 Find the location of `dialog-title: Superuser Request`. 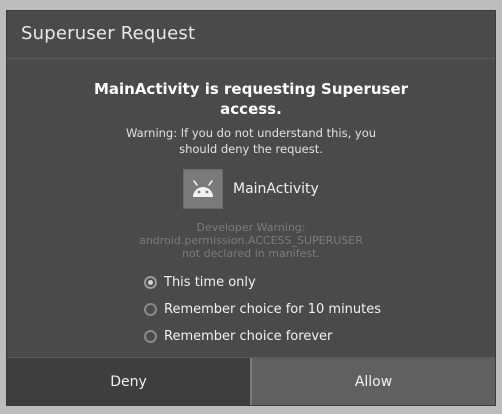

dialog-title: Superuser Request is located at coordinates (108, 33).